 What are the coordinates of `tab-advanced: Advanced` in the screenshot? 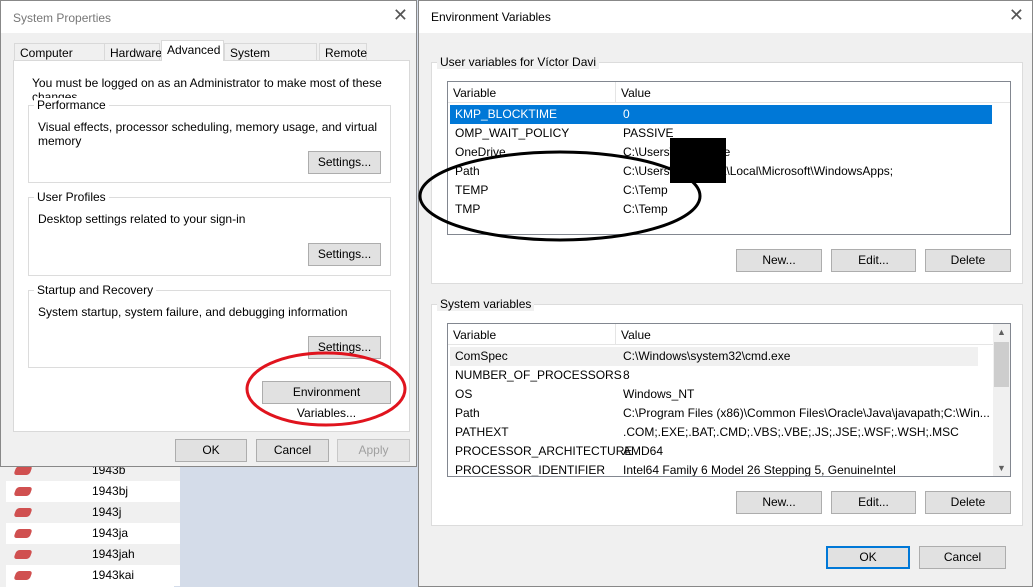 It's located at (192, 50).